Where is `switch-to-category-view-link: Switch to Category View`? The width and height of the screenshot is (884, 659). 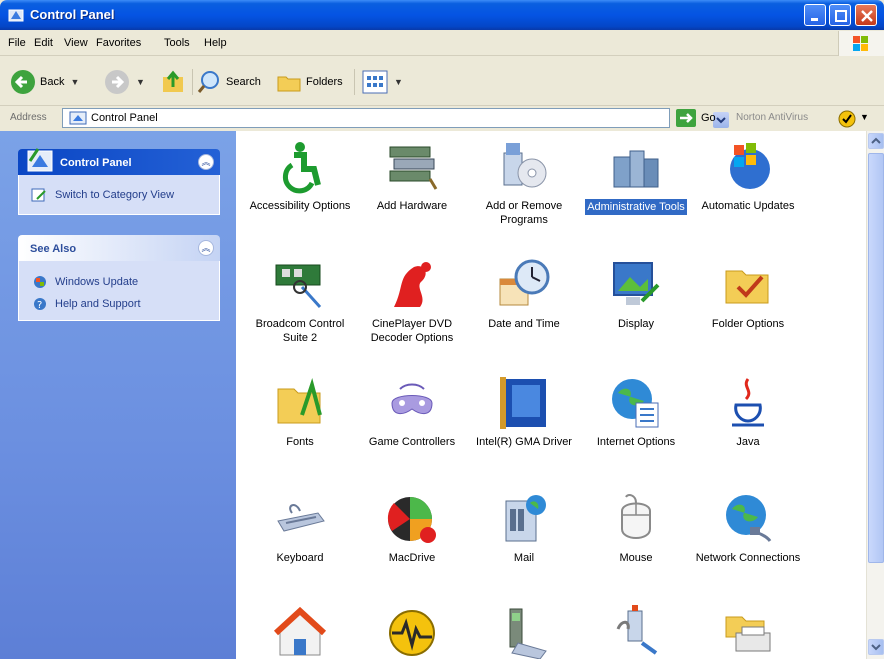 switch-to-category-view-link: Switch to Category View is located at coordinates (102, 195).